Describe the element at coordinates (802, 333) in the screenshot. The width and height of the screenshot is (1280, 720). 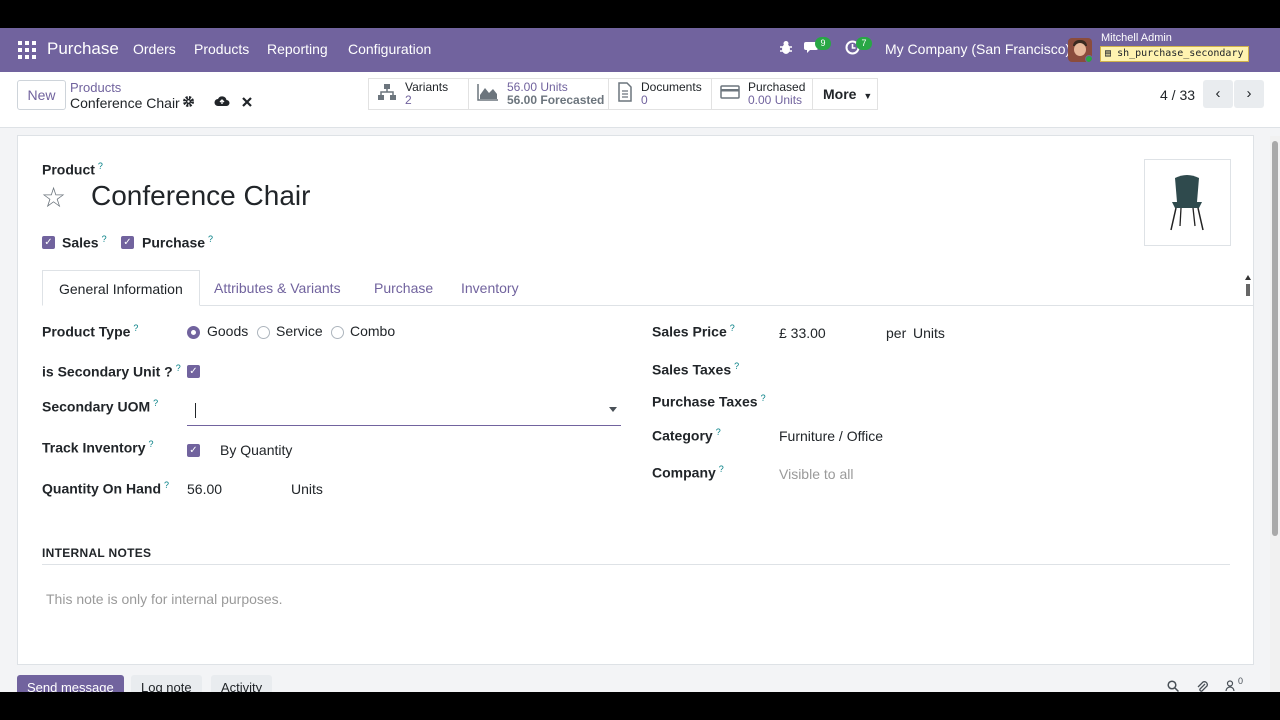
I see `sales-price-field: £ 33.00` at that location.